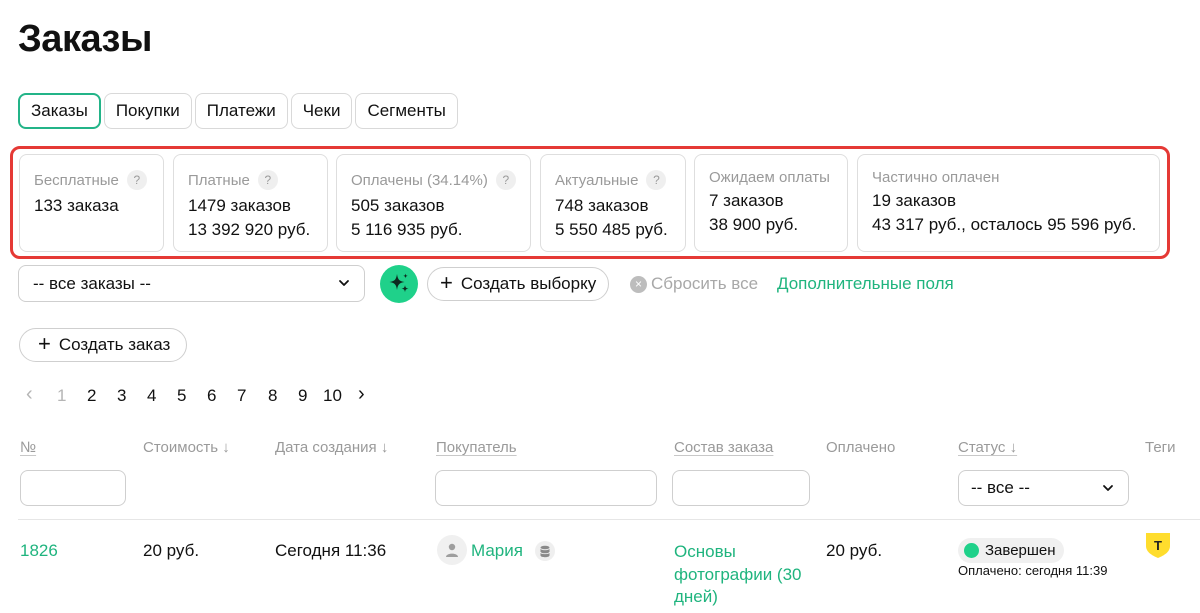  I want to click on column-header-buyer: Покупатель, so click(476, 447).